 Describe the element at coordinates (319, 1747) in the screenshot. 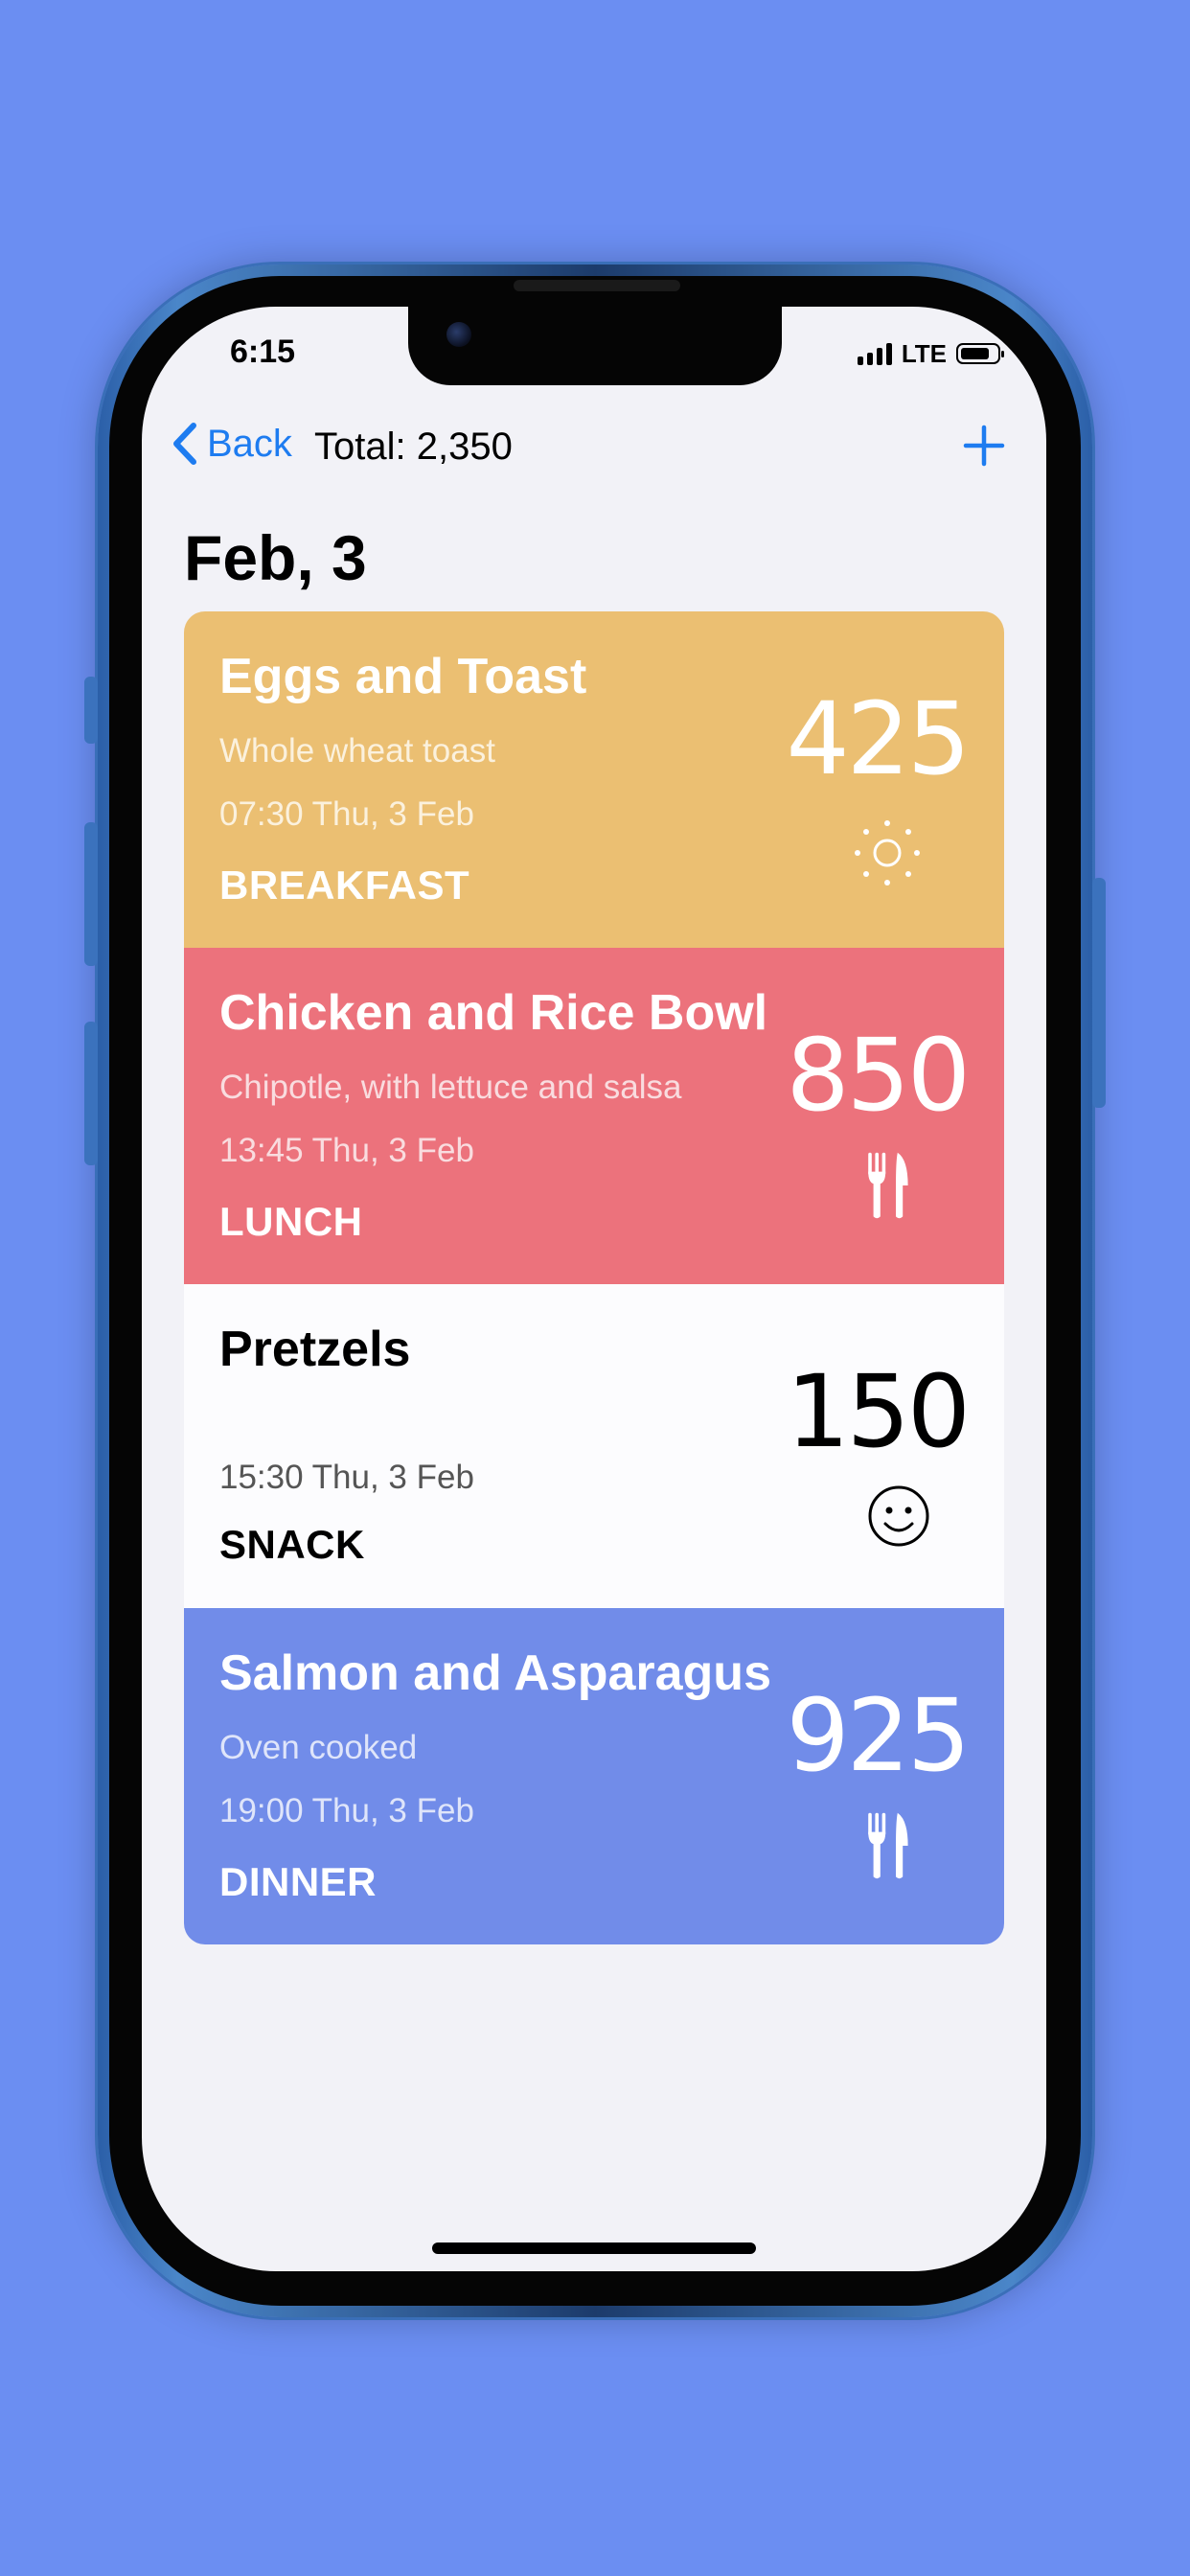

I see `meal-description: Oven cooked` at that location.